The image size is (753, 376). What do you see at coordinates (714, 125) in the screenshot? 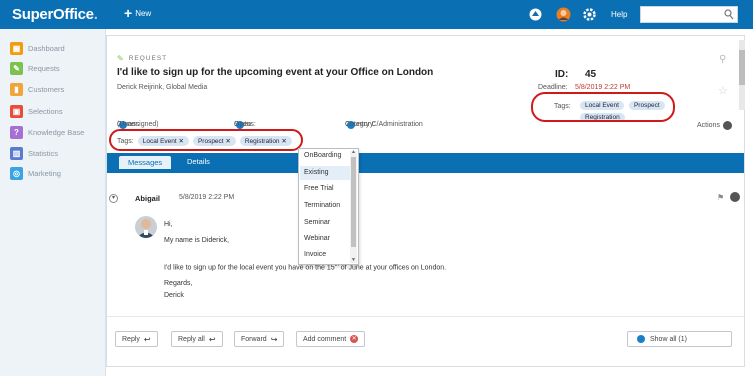
I see `actions-menu: Actions` at bounding box center [714, 125].